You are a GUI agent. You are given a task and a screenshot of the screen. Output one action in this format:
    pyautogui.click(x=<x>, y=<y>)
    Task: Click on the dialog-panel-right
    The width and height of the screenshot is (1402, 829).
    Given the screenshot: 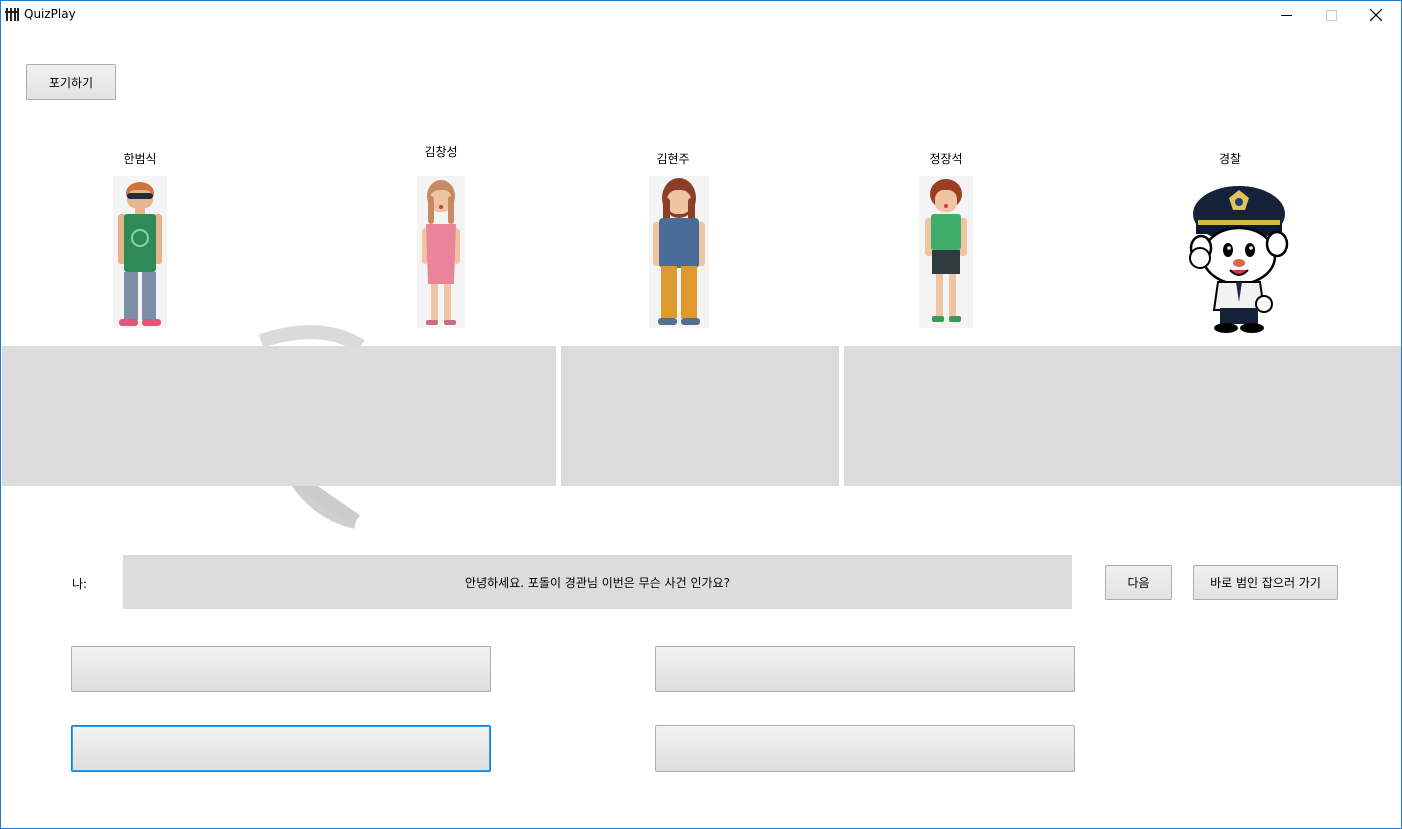 What is the action you would take?
    pyautogui.click(x=1122, y=416)
    